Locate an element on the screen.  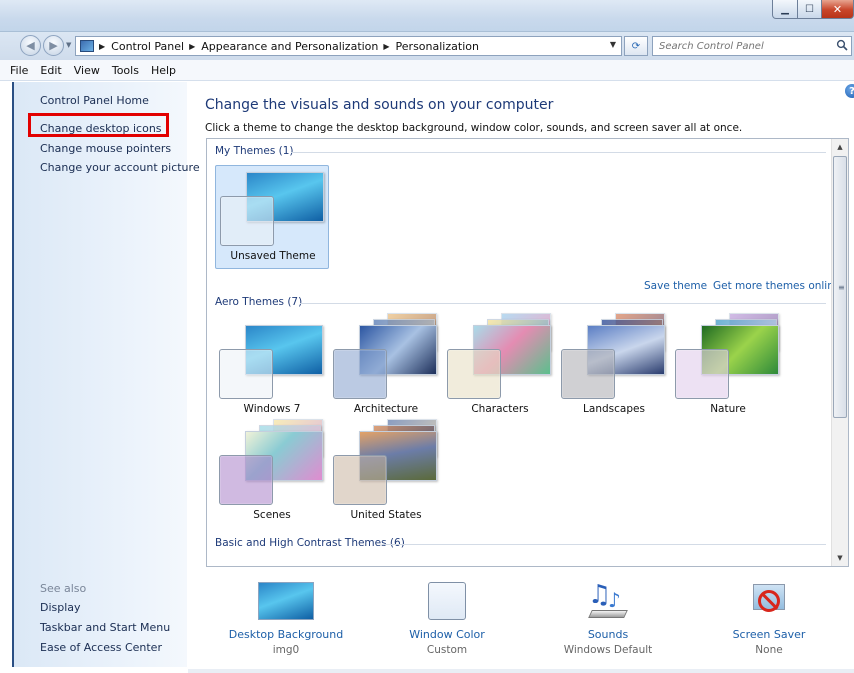
close-icon: ✕ is located at coordinates (837, 9).